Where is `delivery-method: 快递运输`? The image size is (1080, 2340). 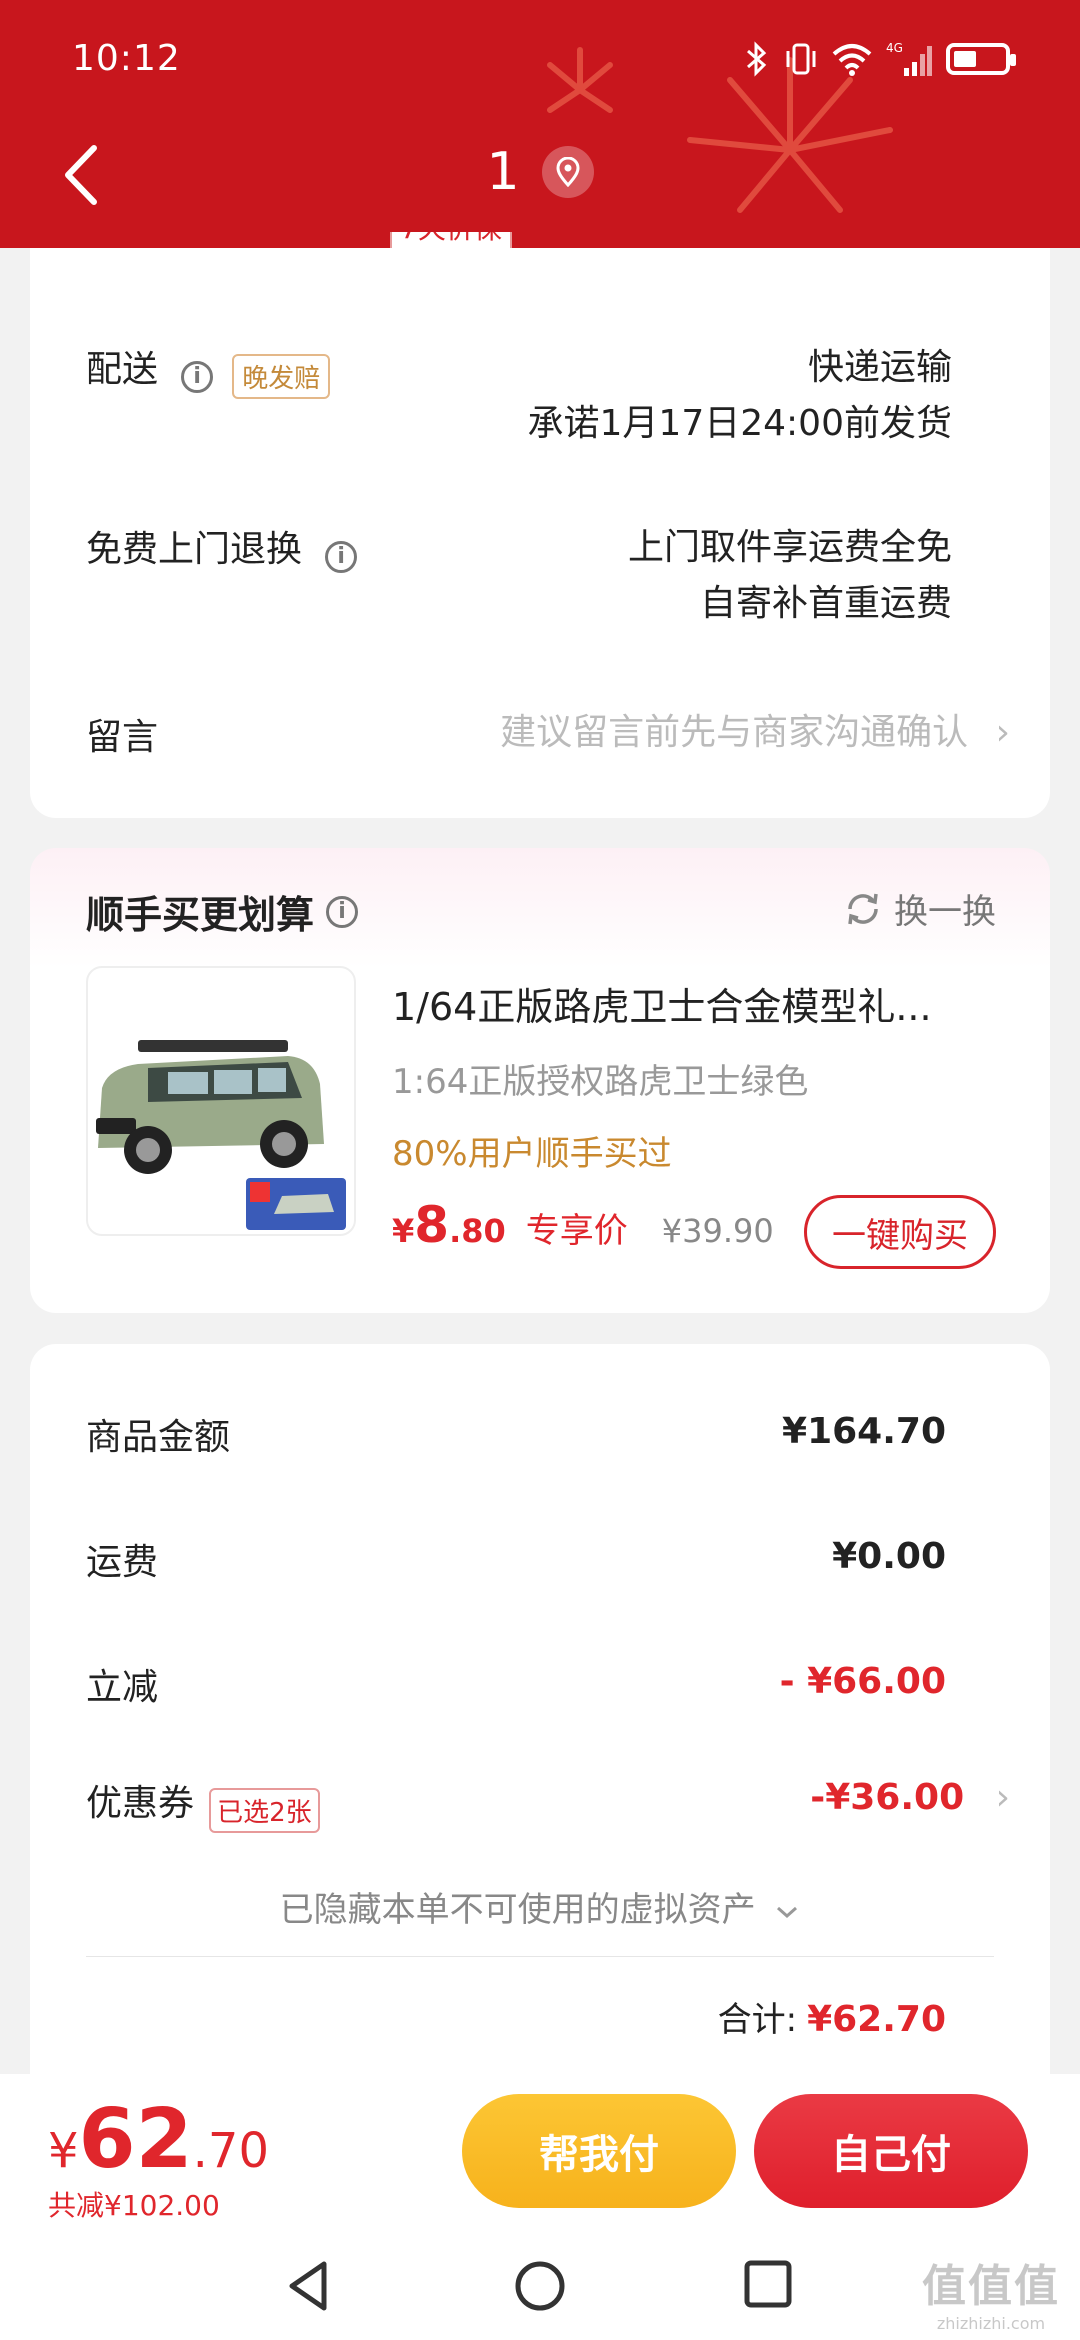
delivery-method: 快递运输 is located at coordinates (879, 367).